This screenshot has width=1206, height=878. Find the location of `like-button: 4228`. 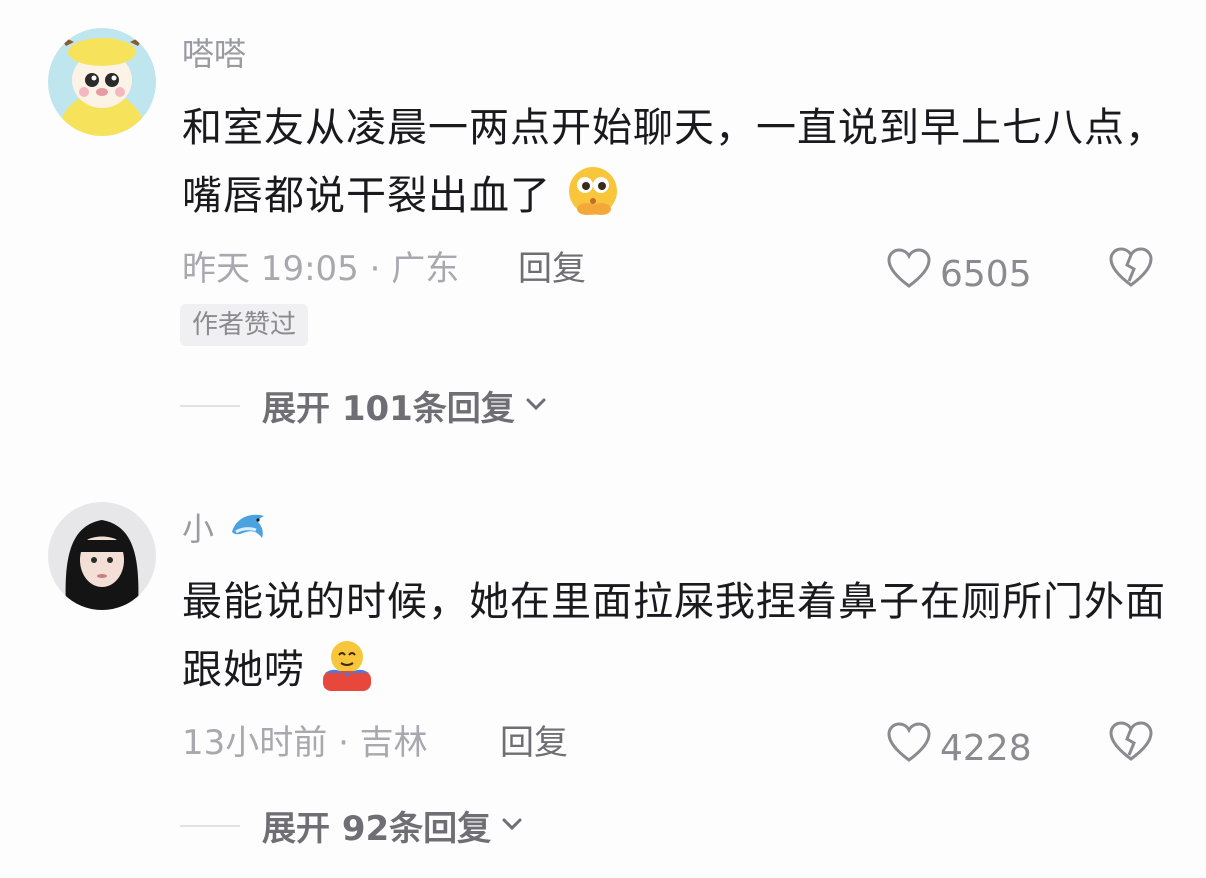

like-button: 4228 is located at coordinates (959, 748).